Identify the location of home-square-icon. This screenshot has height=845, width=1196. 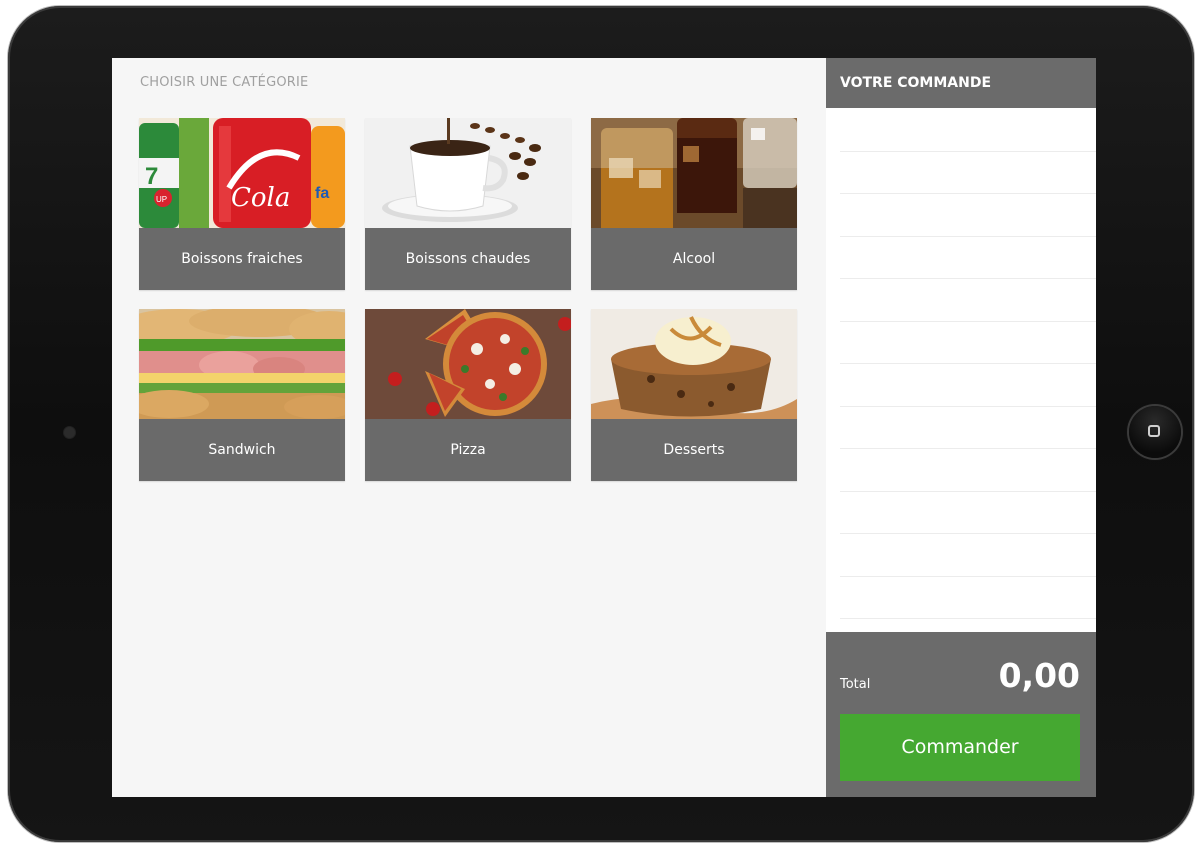
(1154, 431).